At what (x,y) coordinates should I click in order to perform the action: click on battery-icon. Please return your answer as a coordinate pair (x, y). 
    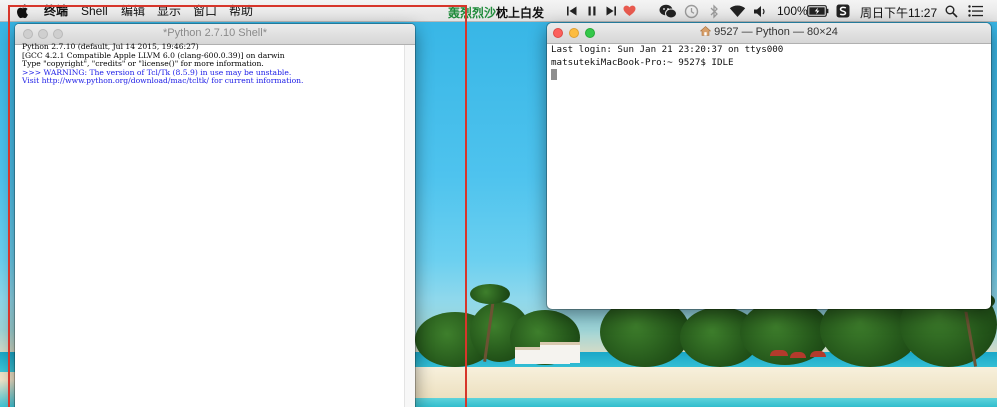
    Looking at the image, I should click on (818, 11).